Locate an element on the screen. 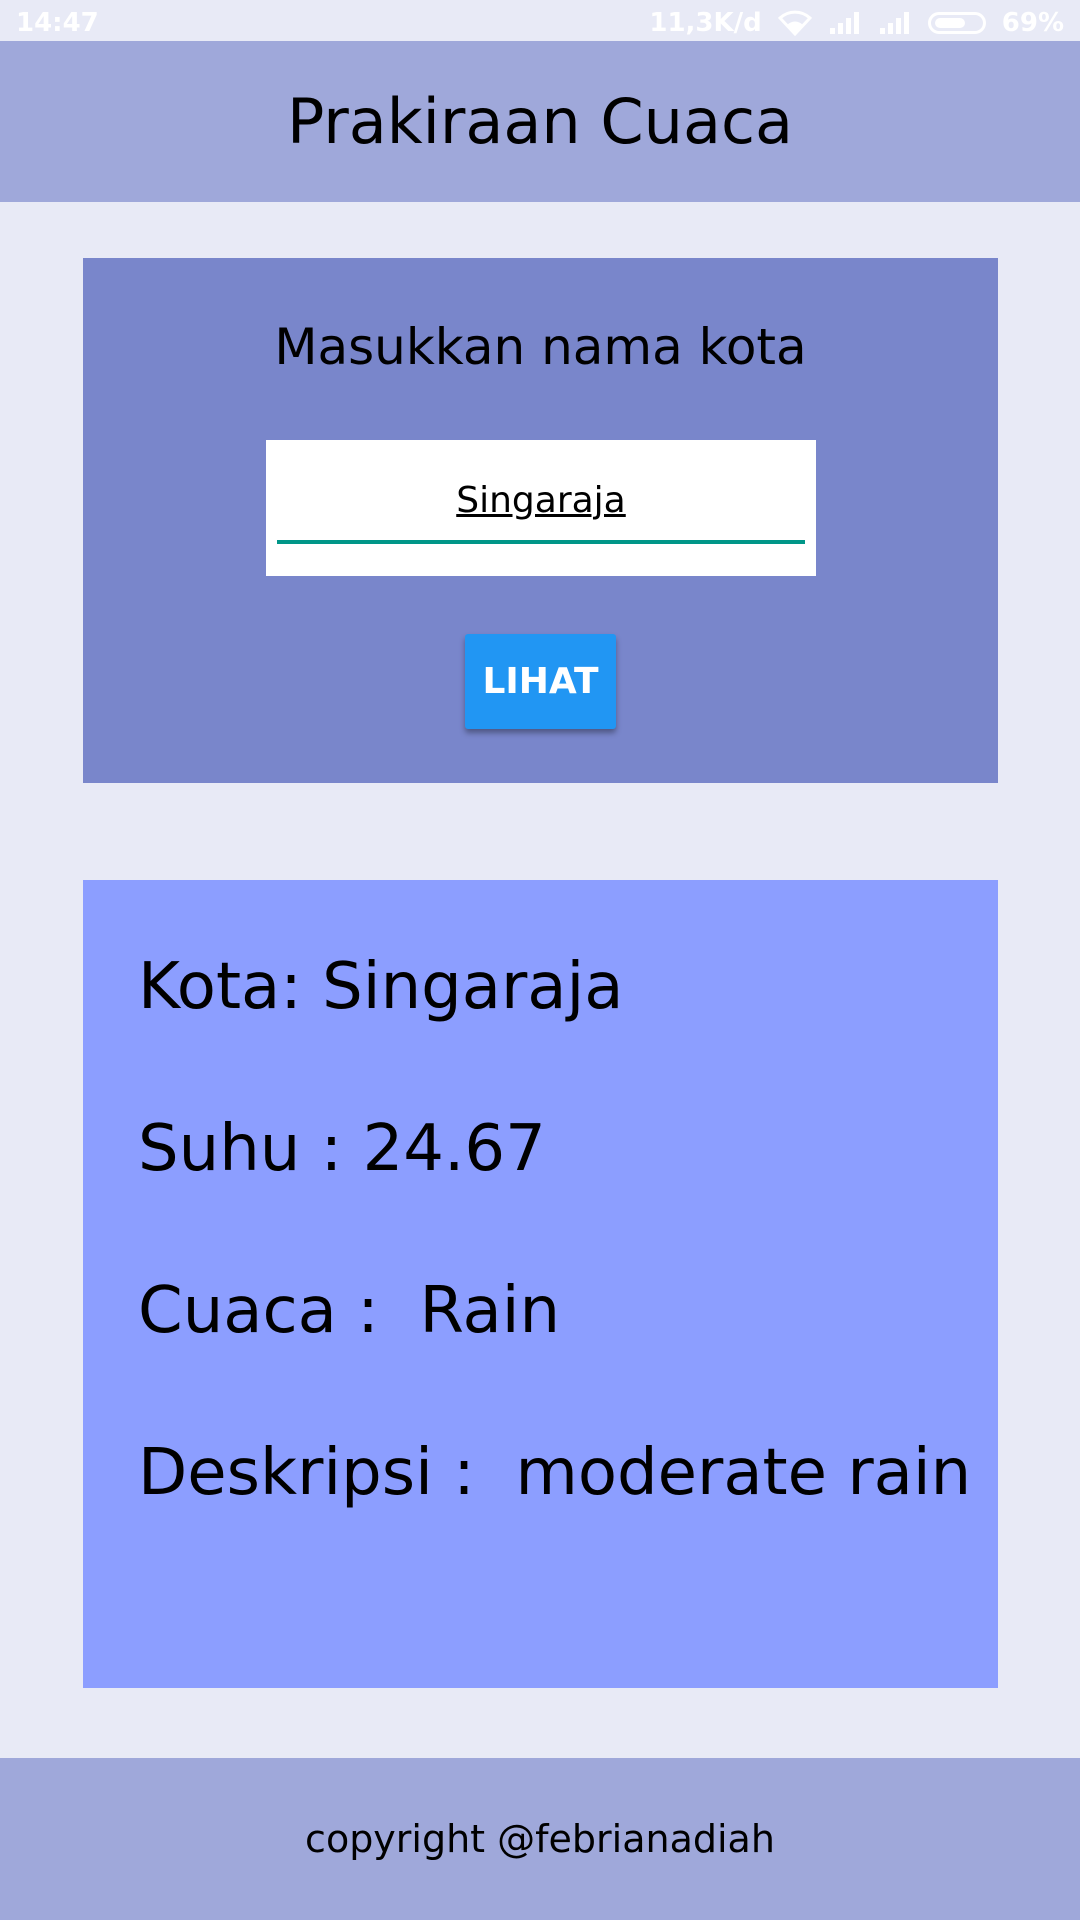 Image resolution: width=1080 pixels, height=1920 pixels. copyright-text: copyright @febrianadiah is located at coordinates (540, 1839).